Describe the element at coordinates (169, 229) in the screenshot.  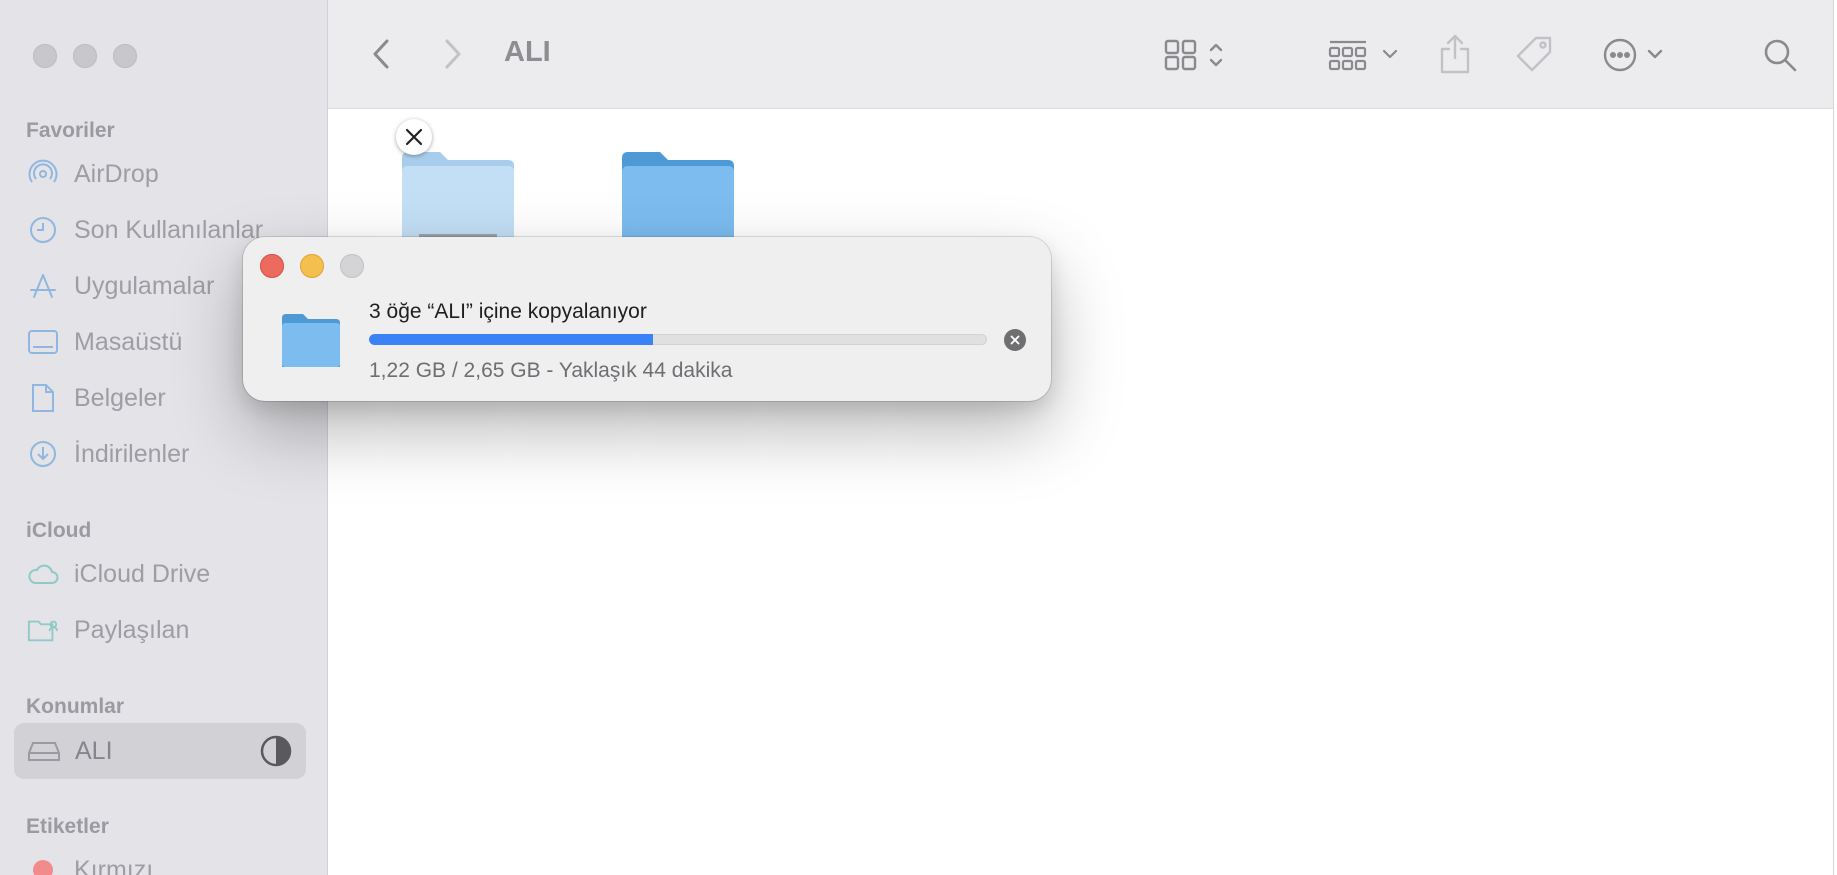
I see `sidebar-item-label: Son Kullanılanlar` at that location.